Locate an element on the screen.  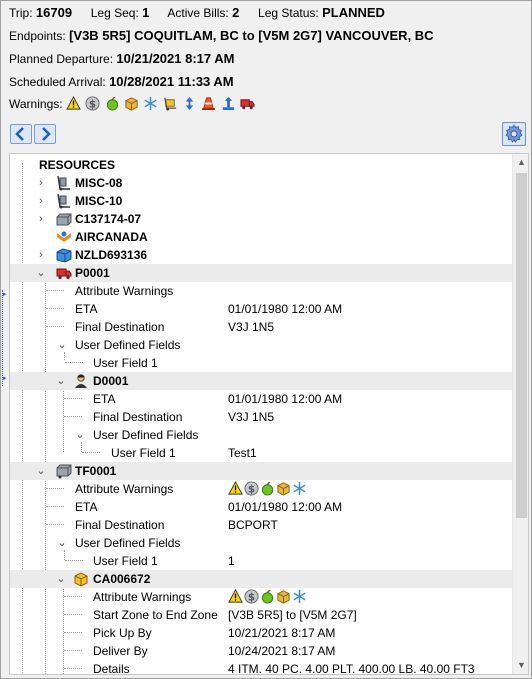
p0001-user-defined-fields: ⌄ User Defined Fields is located at coordinates (261, 345).